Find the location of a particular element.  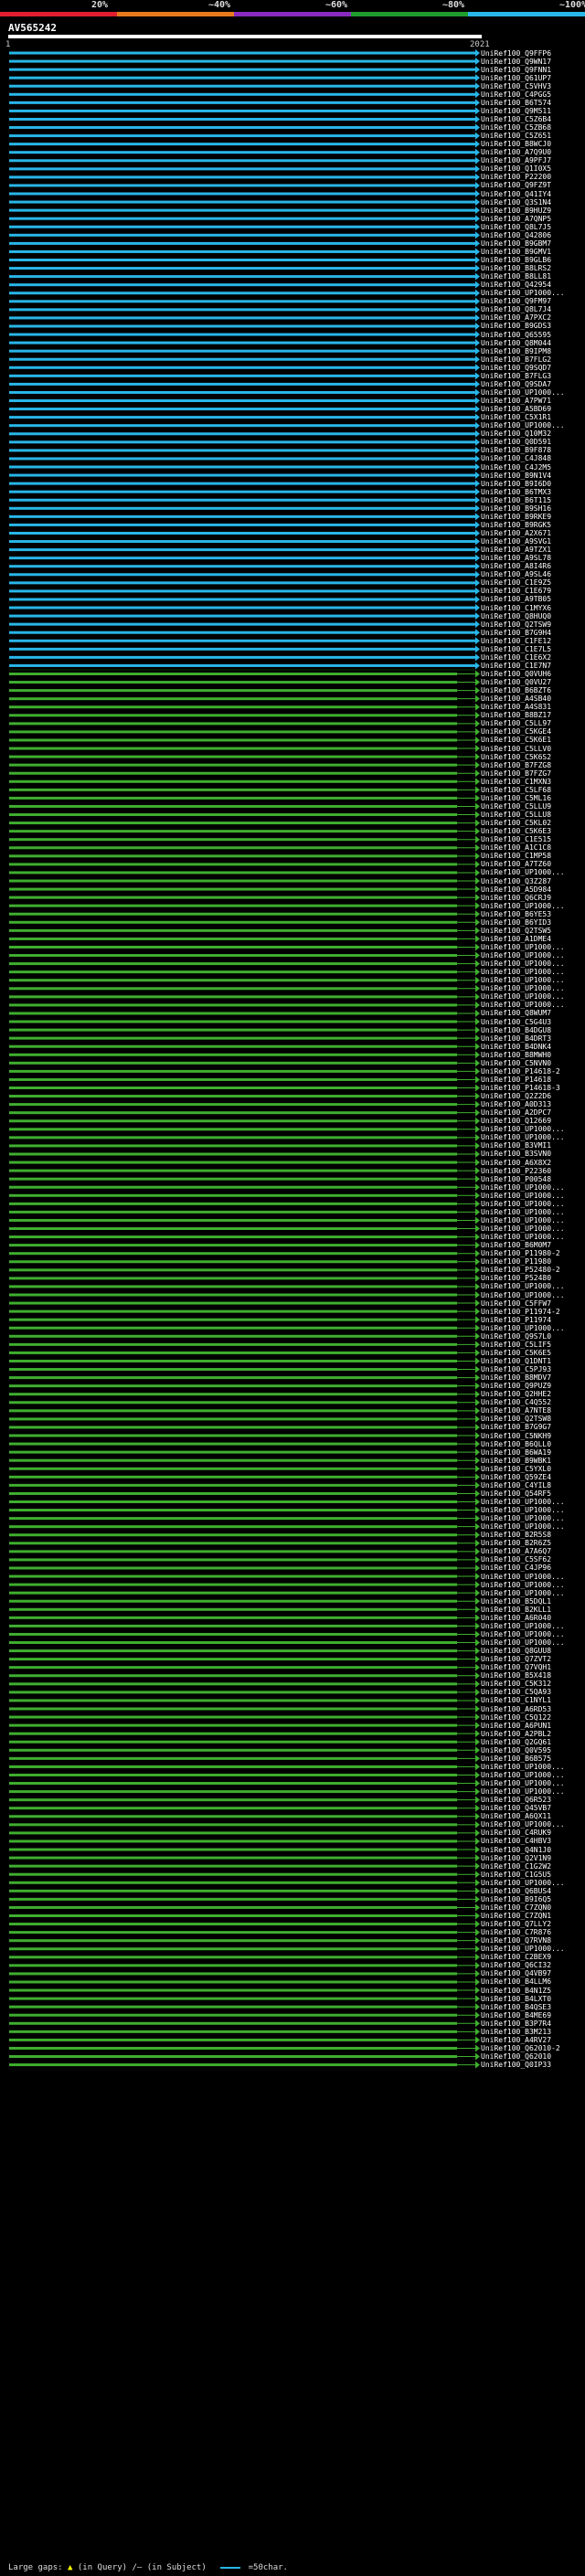

hit-label: UniRef100_P14618-3 is located at coordinates (520, 1088).